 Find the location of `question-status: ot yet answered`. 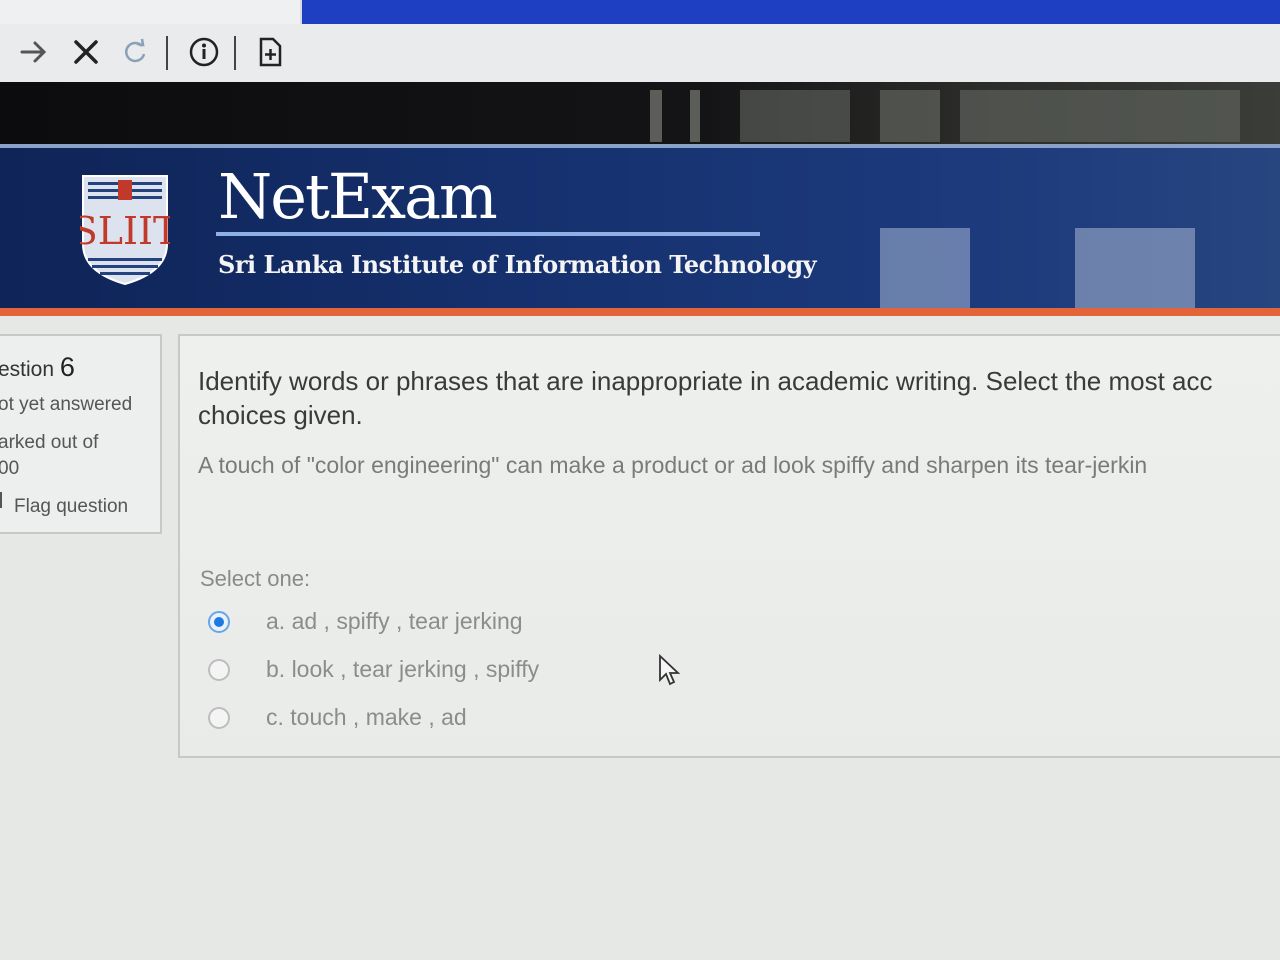

question-status: ot yet answered is located at coordinates (66, 404).